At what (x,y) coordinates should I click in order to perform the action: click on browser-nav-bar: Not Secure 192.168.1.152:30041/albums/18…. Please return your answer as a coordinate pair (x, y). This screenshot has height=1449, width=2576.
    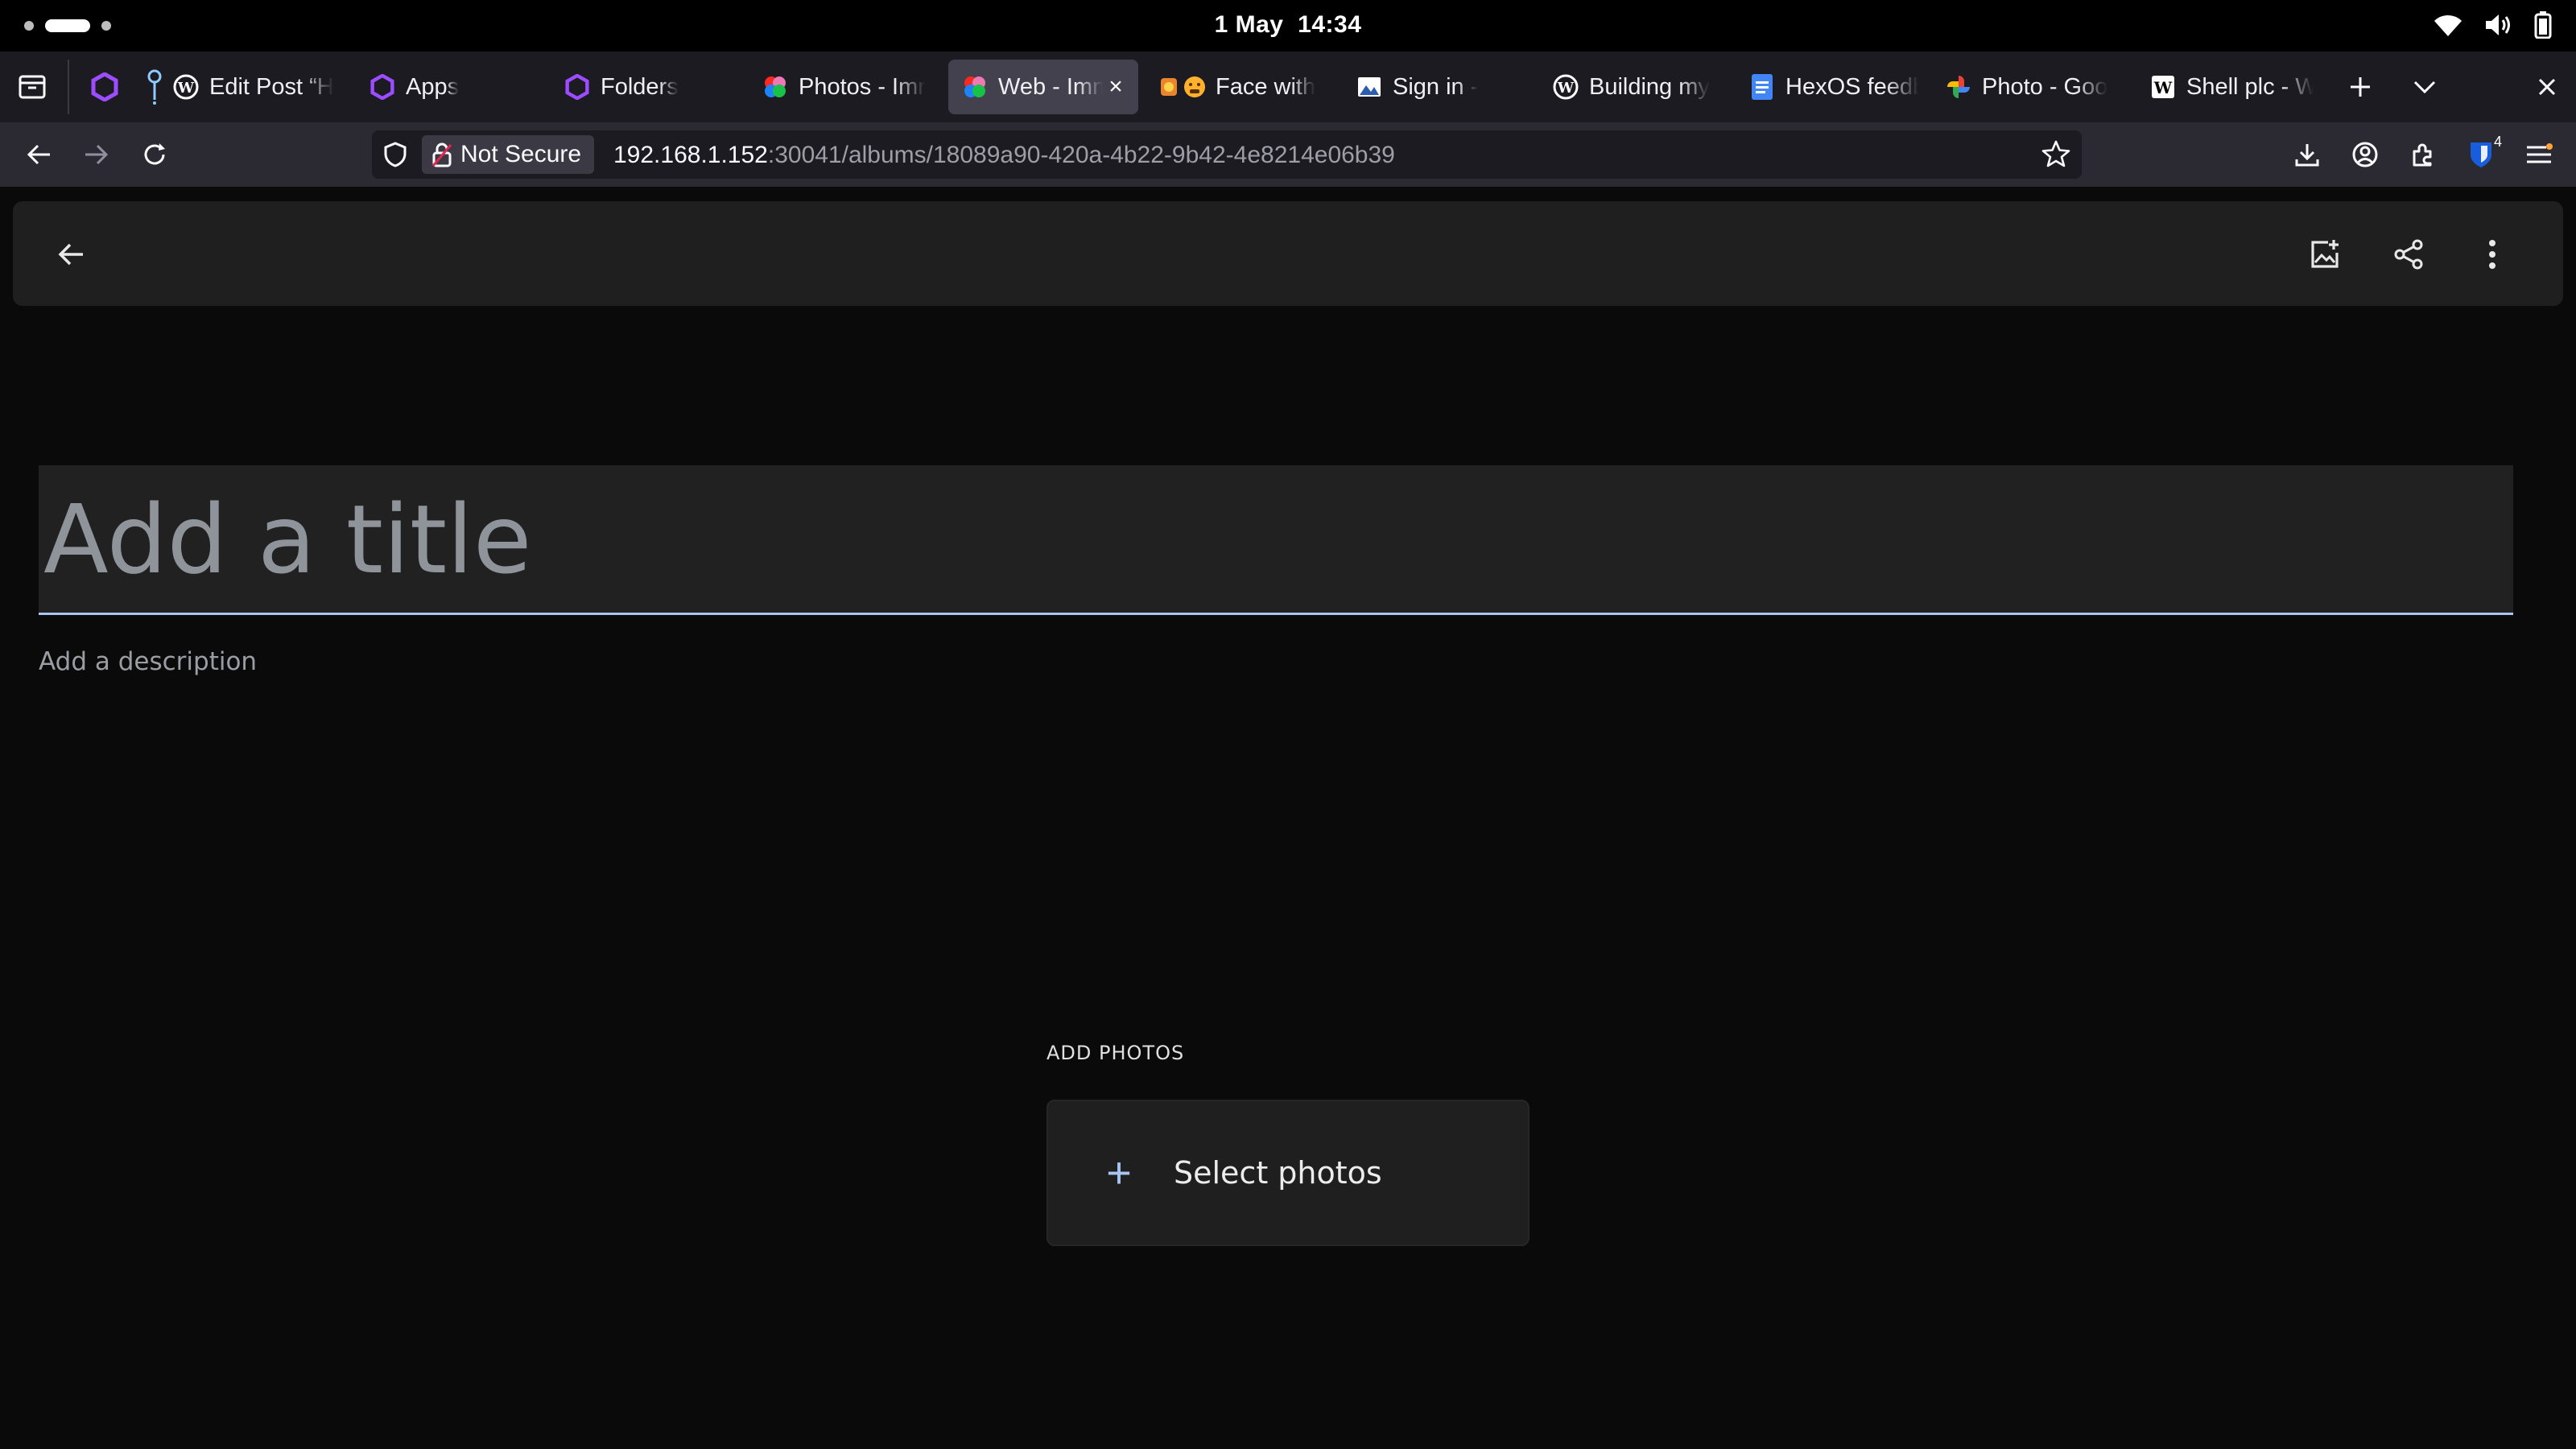
    Looking at the image, I should click on (1288, 154).